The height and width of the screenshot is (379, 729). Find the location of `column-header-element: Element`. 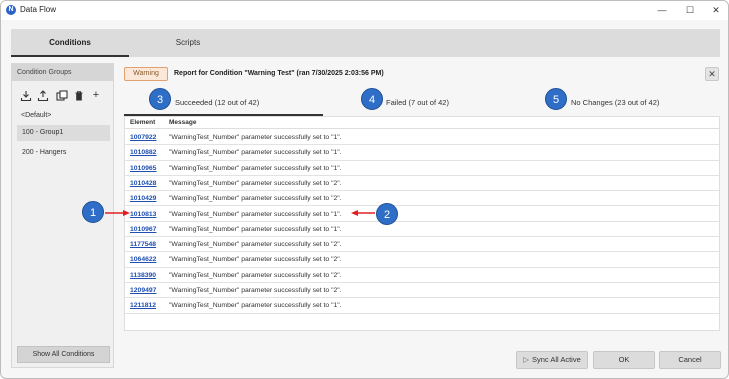

column-header-element: Element is located at coordinates (142, 122).